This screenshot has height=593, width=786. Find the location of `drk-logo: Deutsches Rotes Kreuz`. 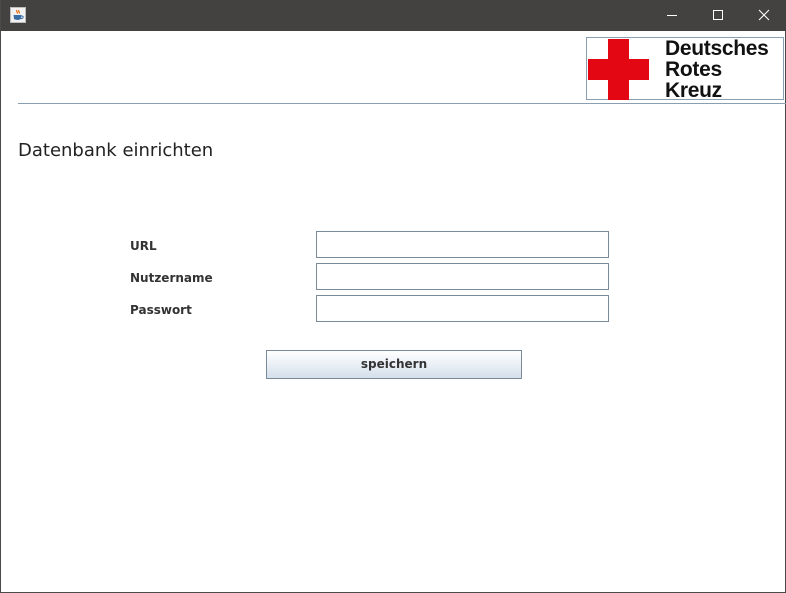

drk-logo: Deutsches Rotes Kreuz is located at coordinates (685, 69).